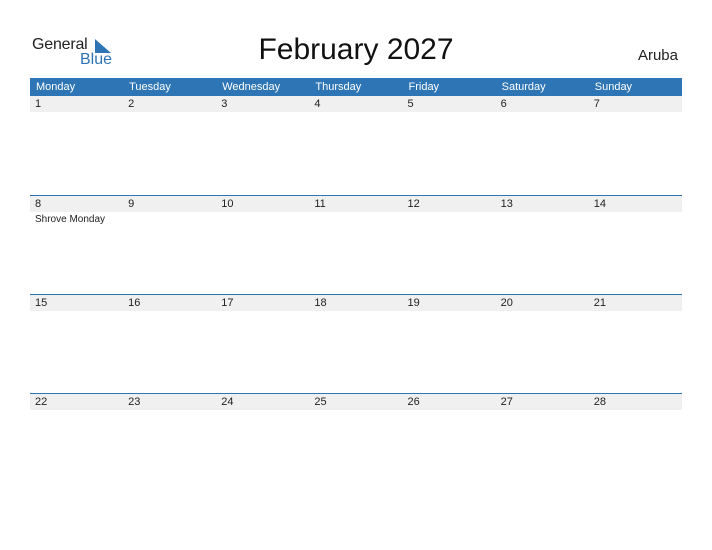 Image resolution: width=712 pixels, height=550 pixels. I want to click on day-number-strip: 8 9 10 11 12 13 14, so click(356, 204).